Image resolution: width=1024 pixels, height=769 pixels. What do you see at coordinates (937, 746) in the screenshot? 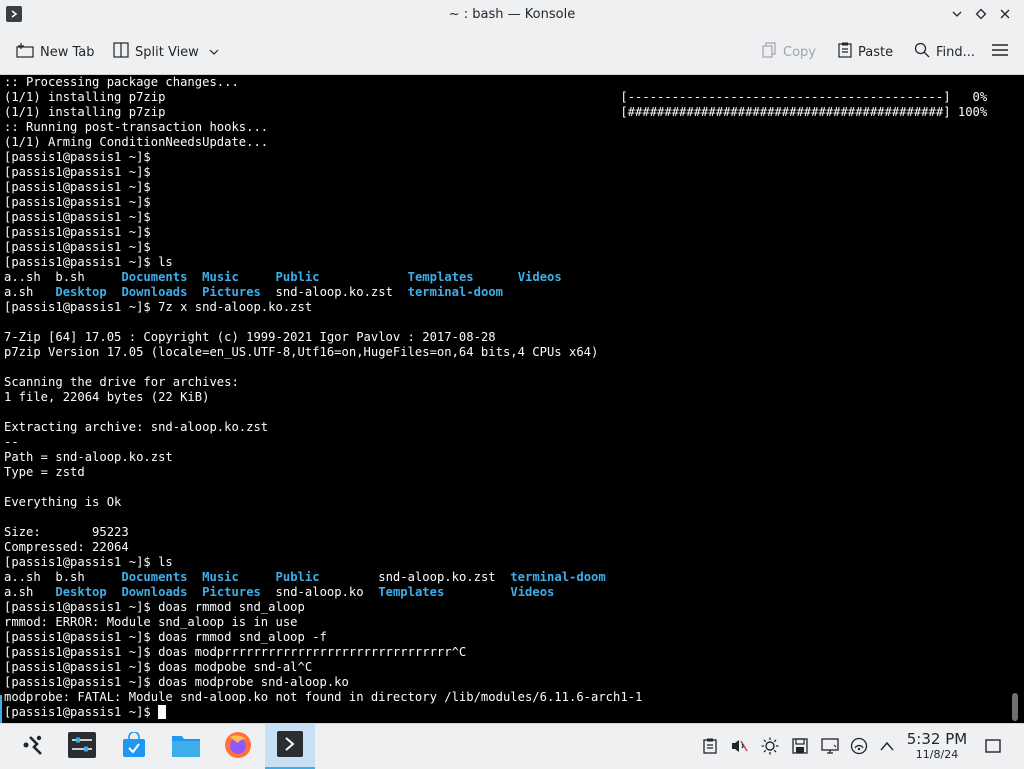
I see `digital-clock: 5:32 PM 11/8/24` at bounding box center [937, 746].